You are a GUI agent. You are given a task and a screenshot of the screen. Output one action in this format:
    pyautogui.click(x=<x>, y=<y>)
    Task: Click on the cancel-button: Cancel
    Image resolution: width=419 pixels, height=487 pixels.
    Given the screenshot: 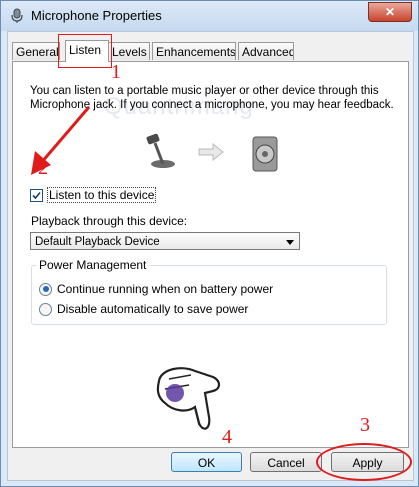 What is the action you would take?
    pyautogui.click(x=286, y=462)
    